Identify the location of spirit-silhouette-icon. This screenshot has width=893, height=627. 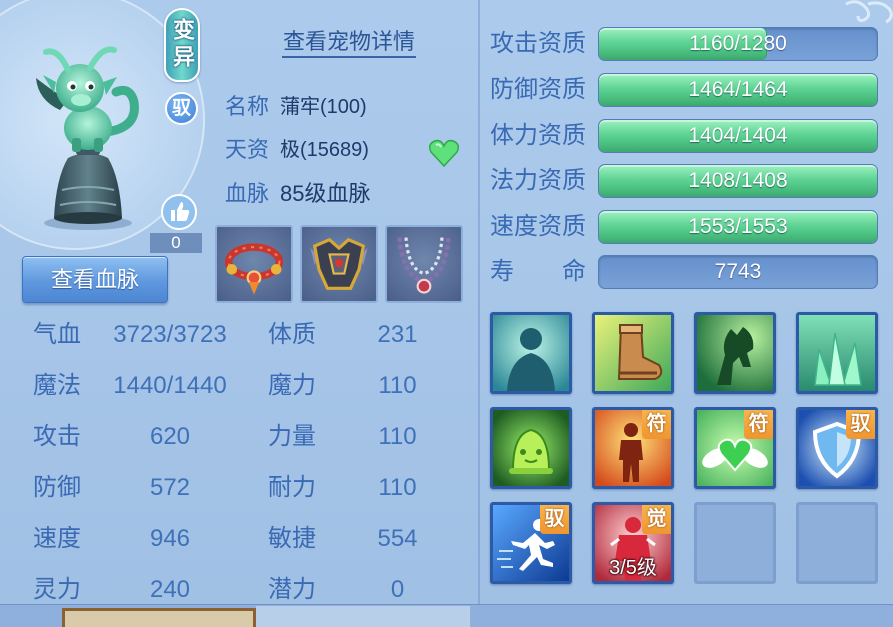
(531, 353).